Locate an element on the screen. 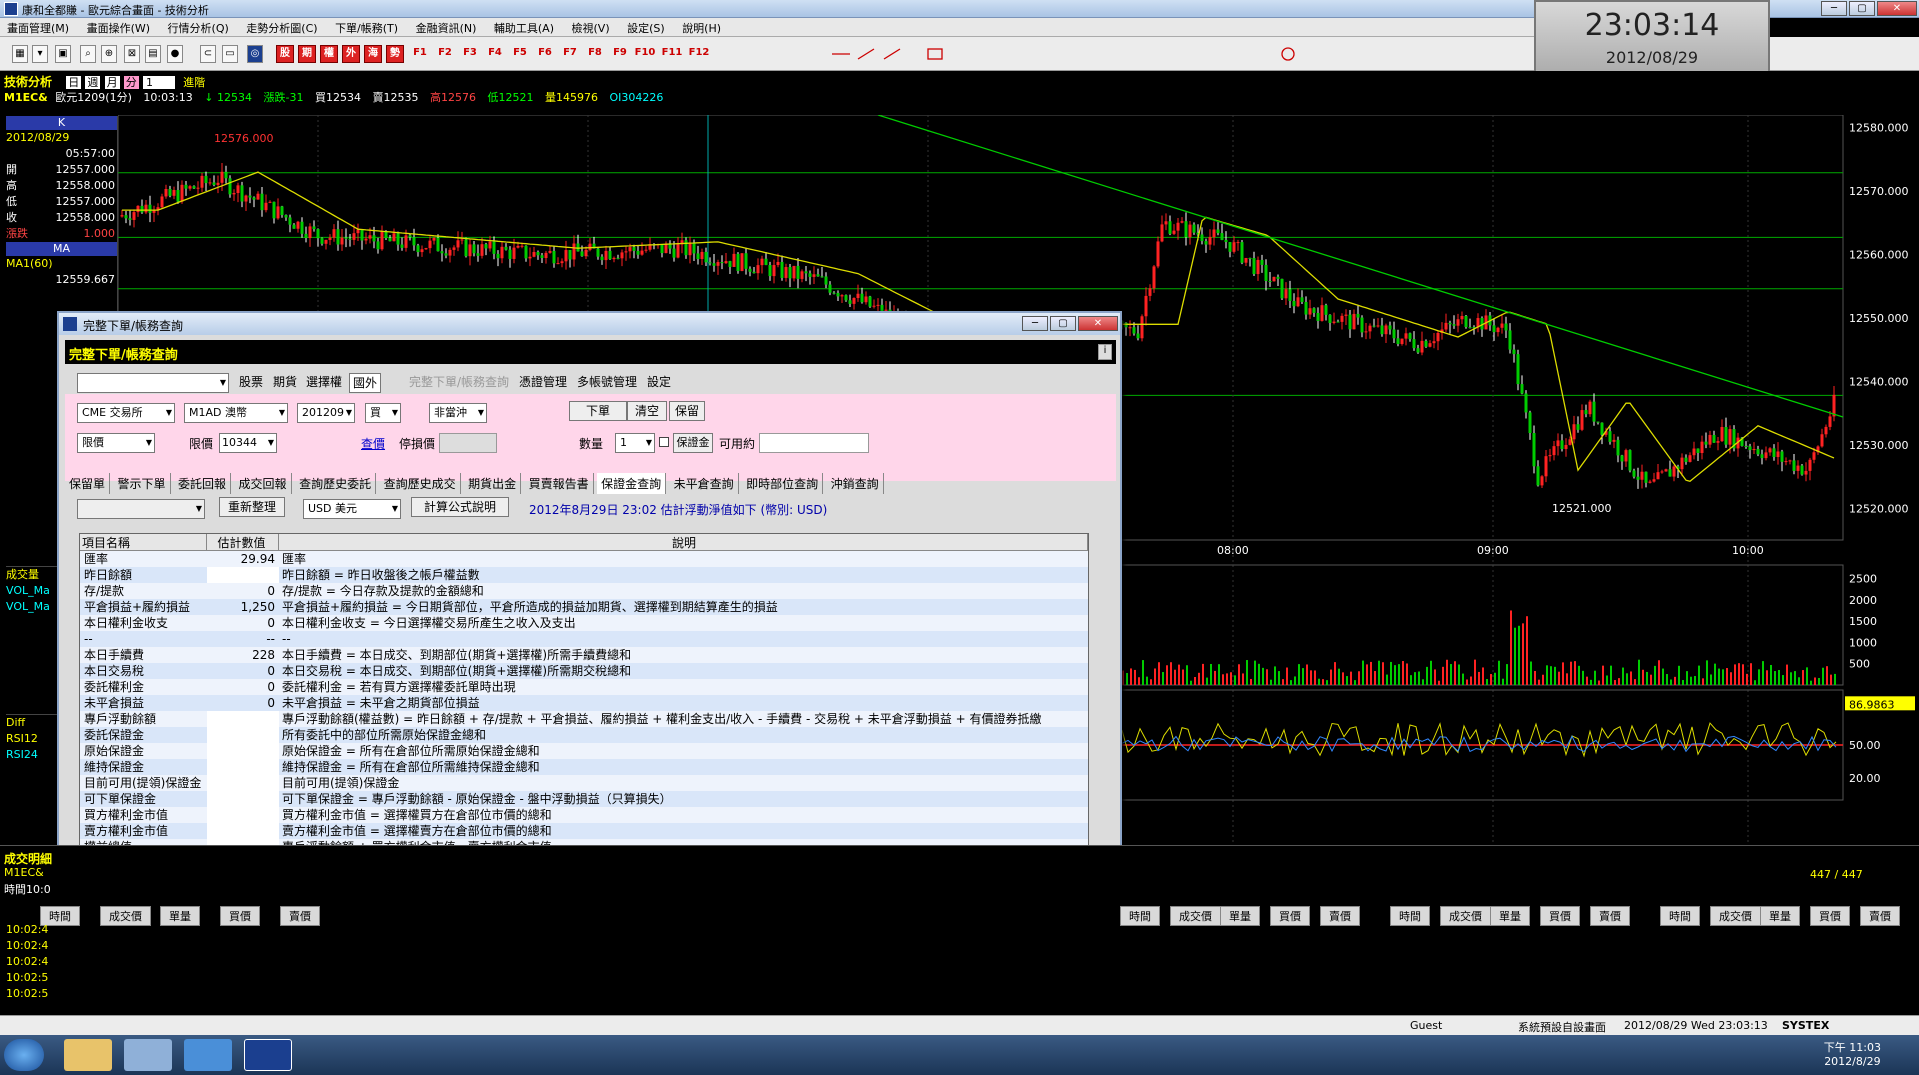 The height and width of the screenshot is (1075, 1919). tab-cert: 憑證管理 is located at coordinates (543, 383).